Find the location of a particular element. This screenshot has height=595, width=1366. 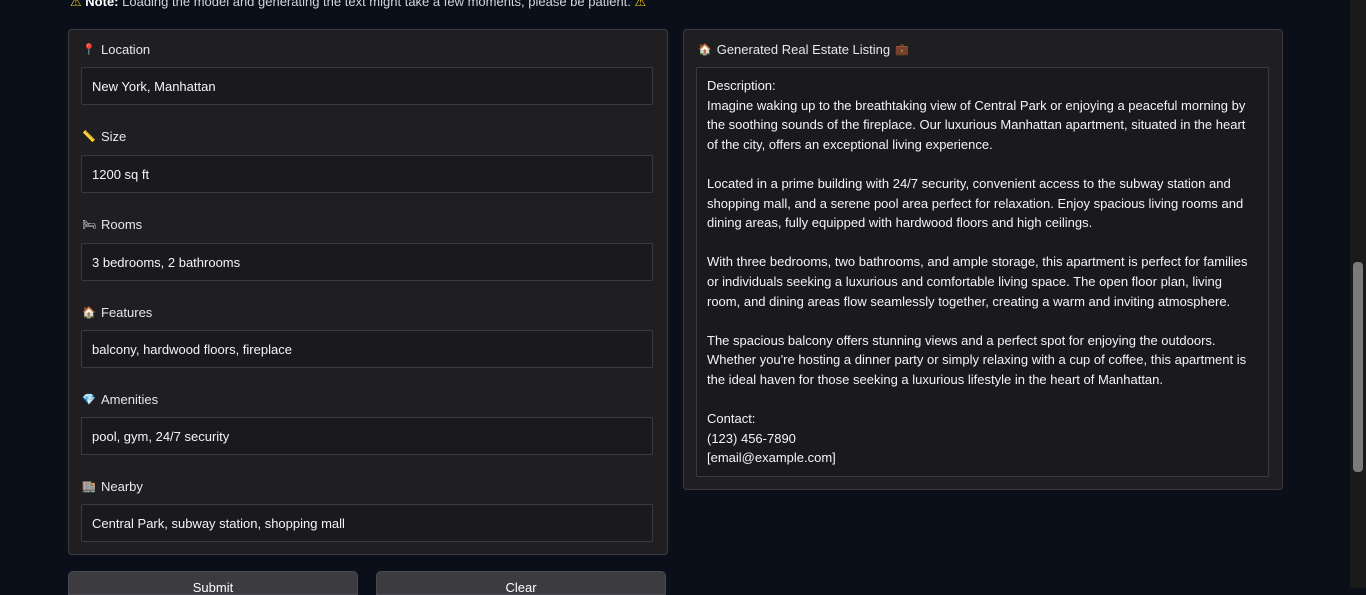

ruler-icon: 📏 is located at coordinates (89, 136).